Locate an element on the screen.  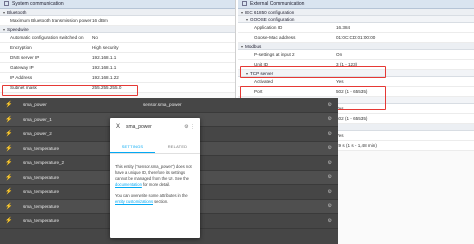
section-modbus-label: Modbus is located at coordinates (253, 46).